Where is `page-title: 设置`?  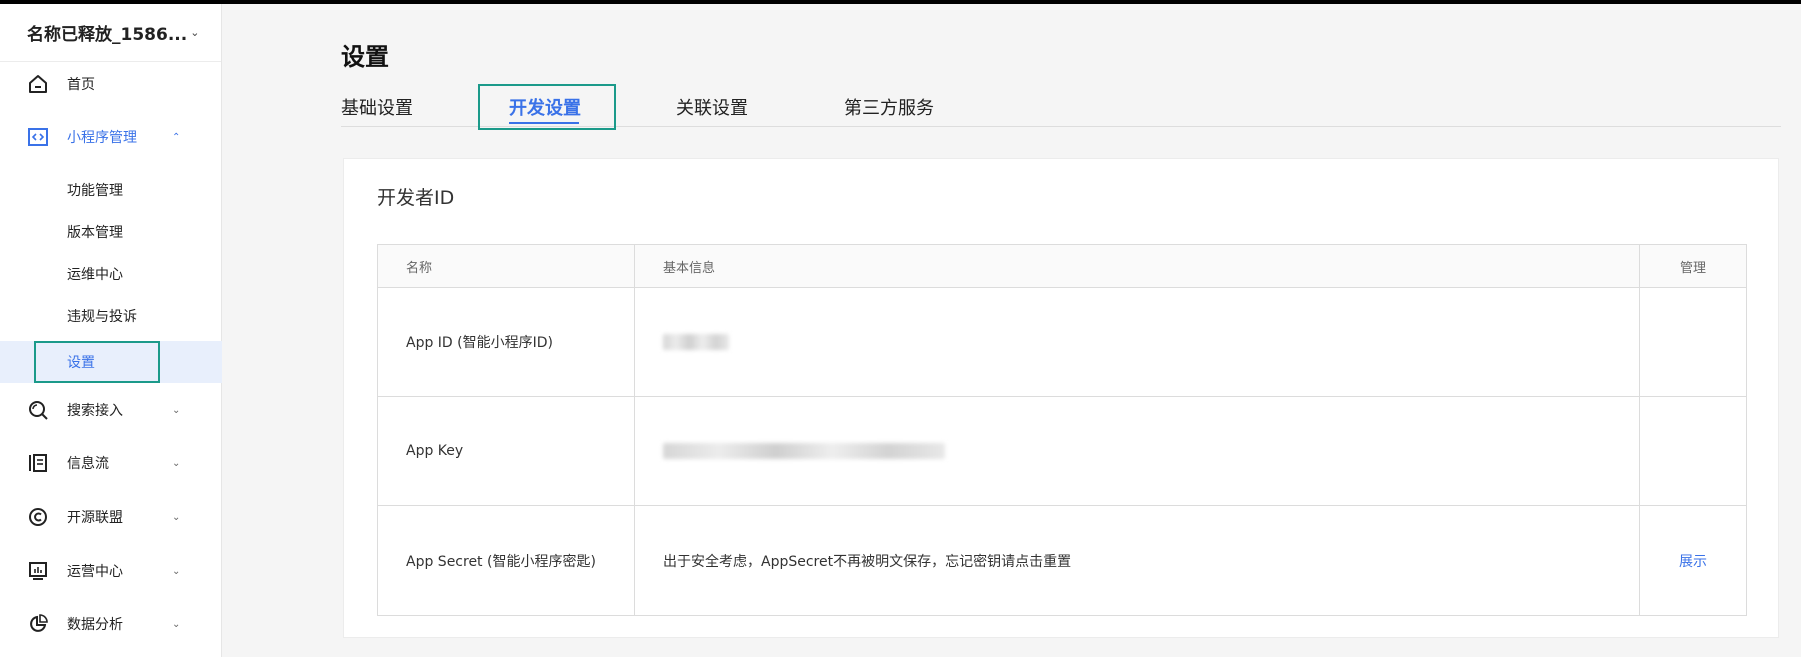
page-title: 设置 is located at coordinates (365, 57).